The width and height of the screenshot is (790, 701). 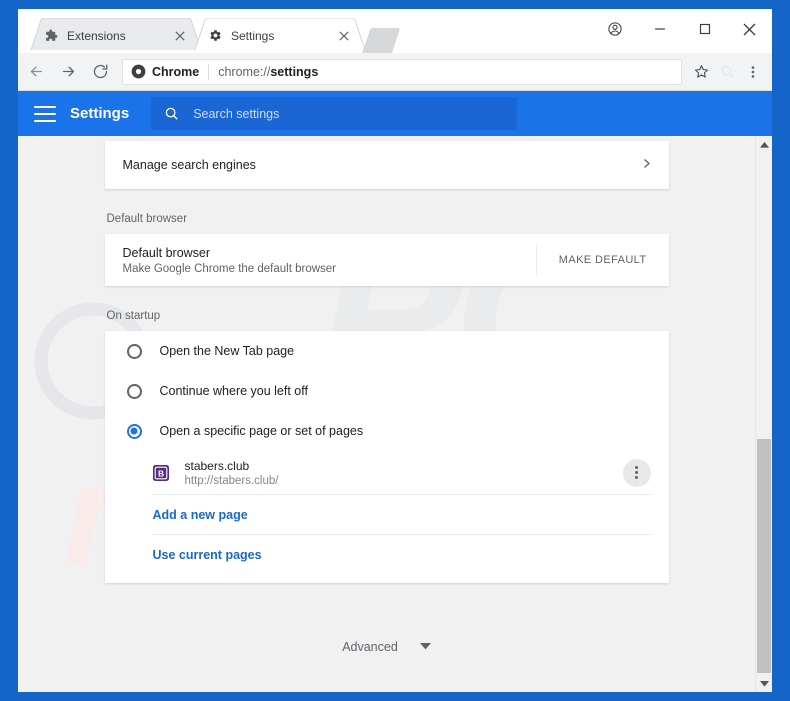 What do you see at coordinates (294, 71) in the screenshot?
I see `url-path: settings` at bounding box center [294, 71].